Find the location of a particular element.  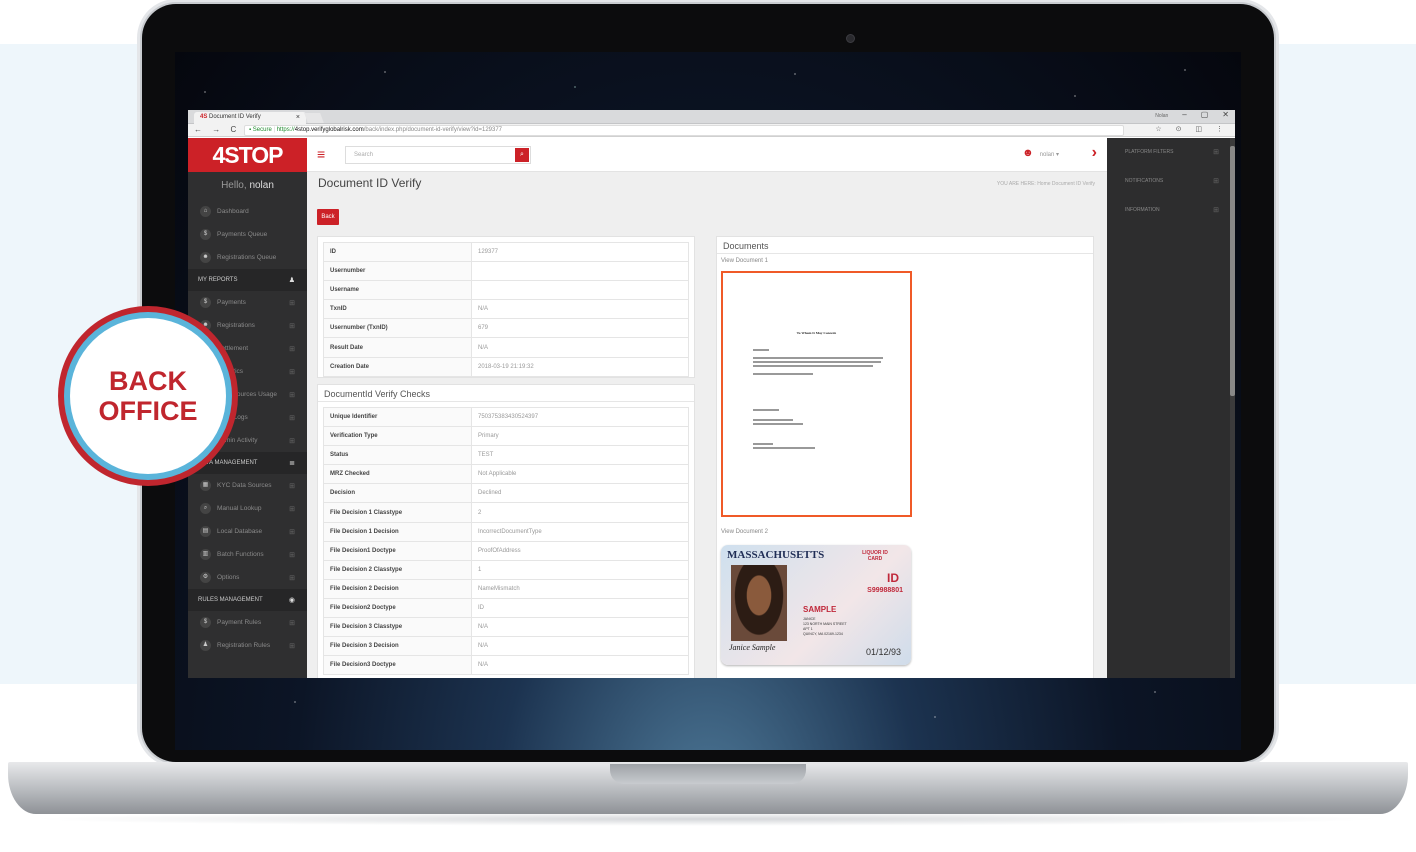

badge-line-1: BACK is located at coordinates (148, 381).